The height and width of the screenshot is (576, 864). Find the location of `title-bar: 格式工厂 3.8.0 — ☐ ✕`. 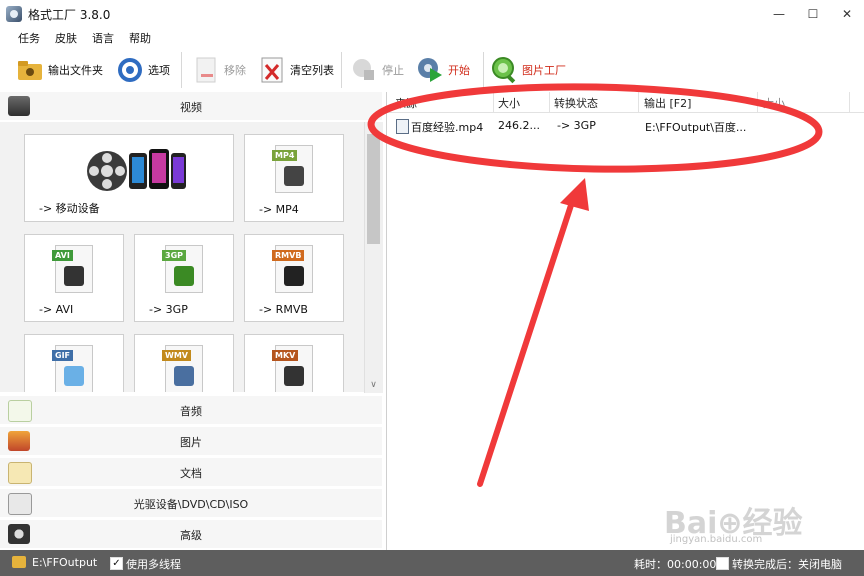

title-bar: 格式工厂 3.8.0 — ☐ ✕ is located at coordinates (432, 14).